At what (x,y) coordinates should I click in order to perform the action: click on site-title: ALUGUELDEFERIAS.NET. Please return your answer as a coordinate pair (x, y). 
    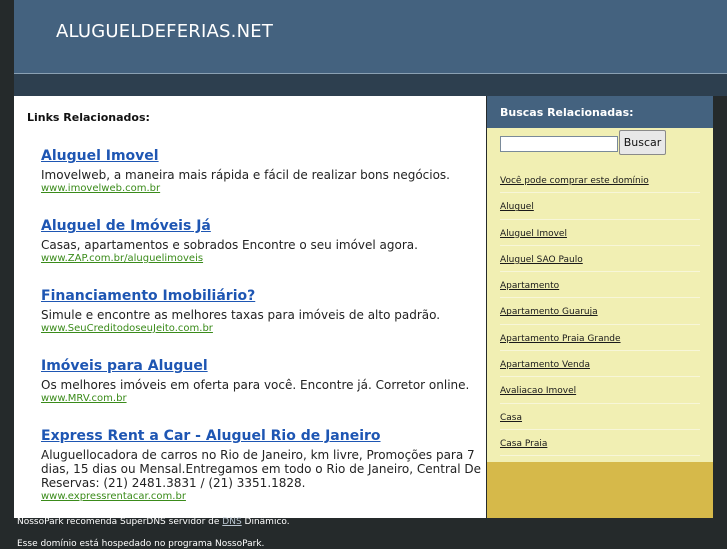
    Looking at the image, I should click on (165, 31).